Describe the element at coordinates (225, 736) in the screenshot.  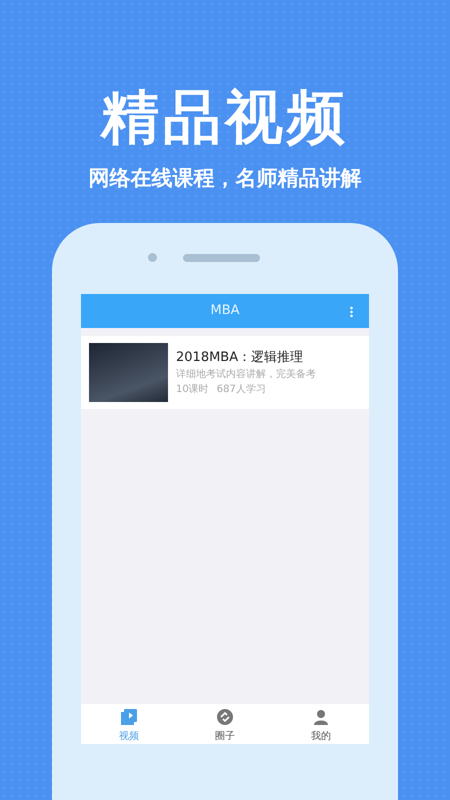
I see `tab-button: 圈子` at that location.